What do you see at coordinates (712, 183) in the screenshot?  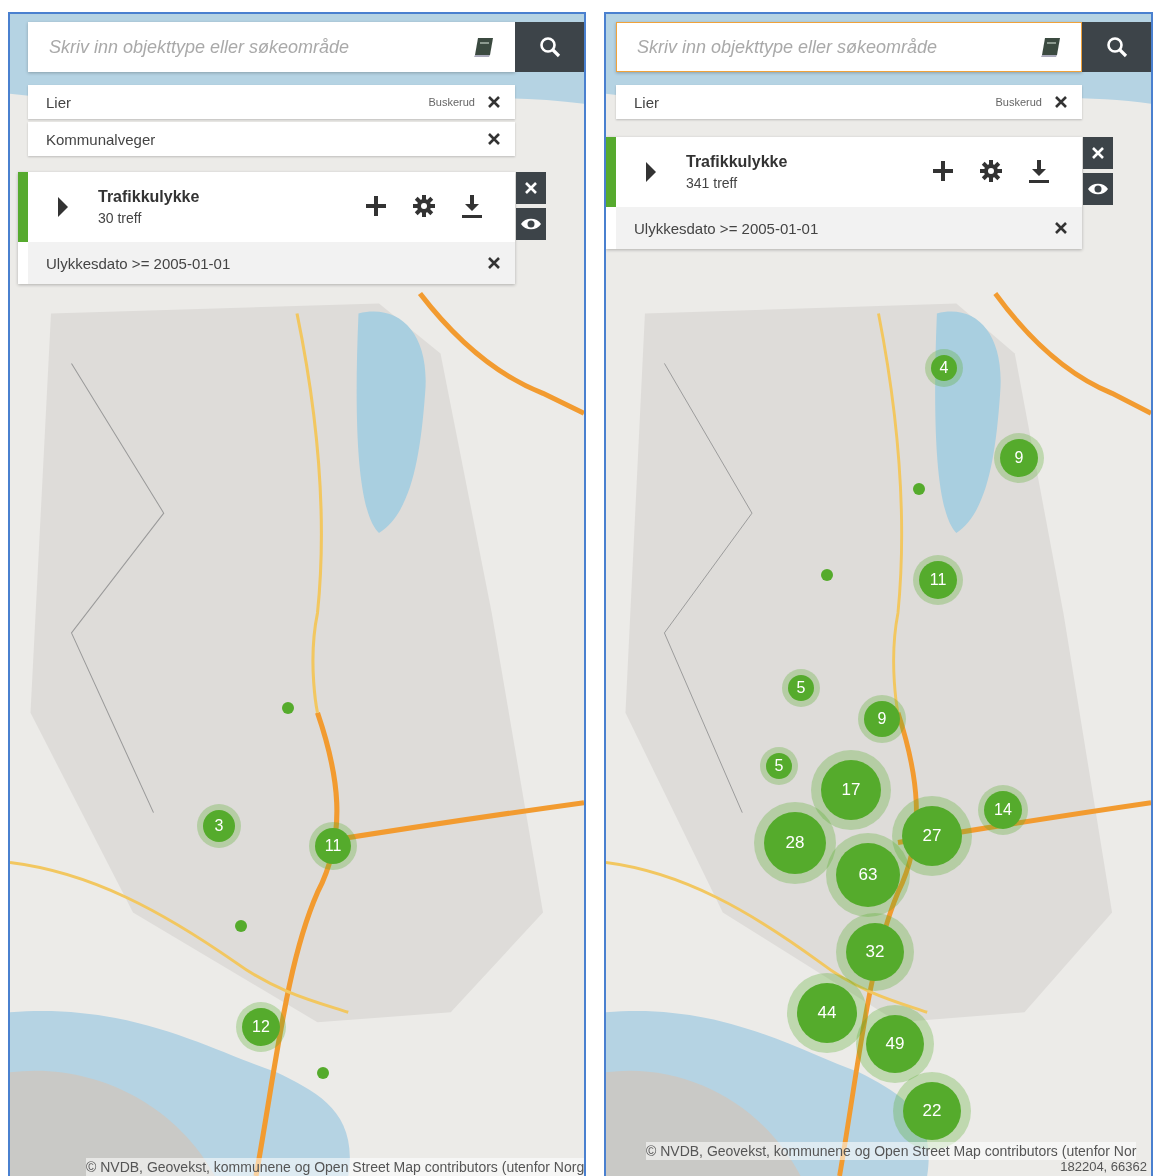 I see `result-count: 341 treff` at bounding box center [712, 183].